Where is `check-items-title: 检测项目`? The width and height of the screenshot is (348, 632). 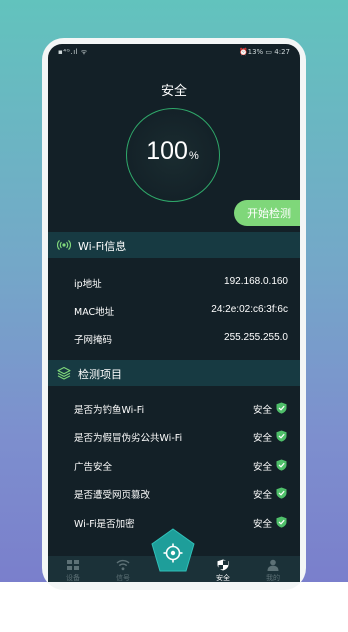 check-items-title: 检测项目 is located at coordinates (100, 374).